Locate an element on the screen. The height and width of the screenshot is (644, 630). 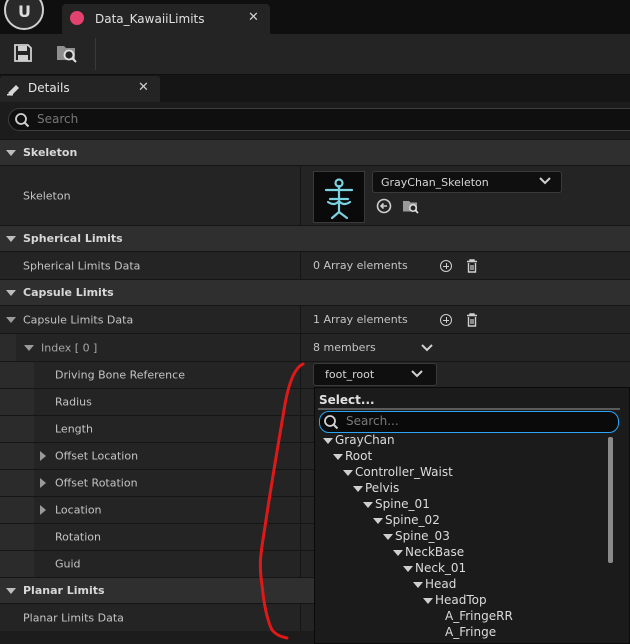
details-search-input is located at coordinates (319, 119).